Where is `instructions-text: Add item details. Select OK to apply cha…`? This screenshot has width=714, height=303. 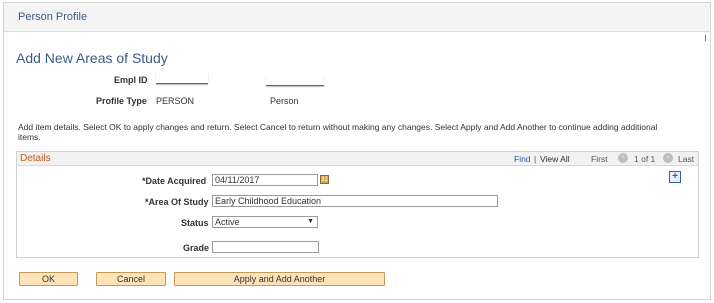 instructions-text: Add item details. Select OK to apply cha… is located at coordinates (338, 132).